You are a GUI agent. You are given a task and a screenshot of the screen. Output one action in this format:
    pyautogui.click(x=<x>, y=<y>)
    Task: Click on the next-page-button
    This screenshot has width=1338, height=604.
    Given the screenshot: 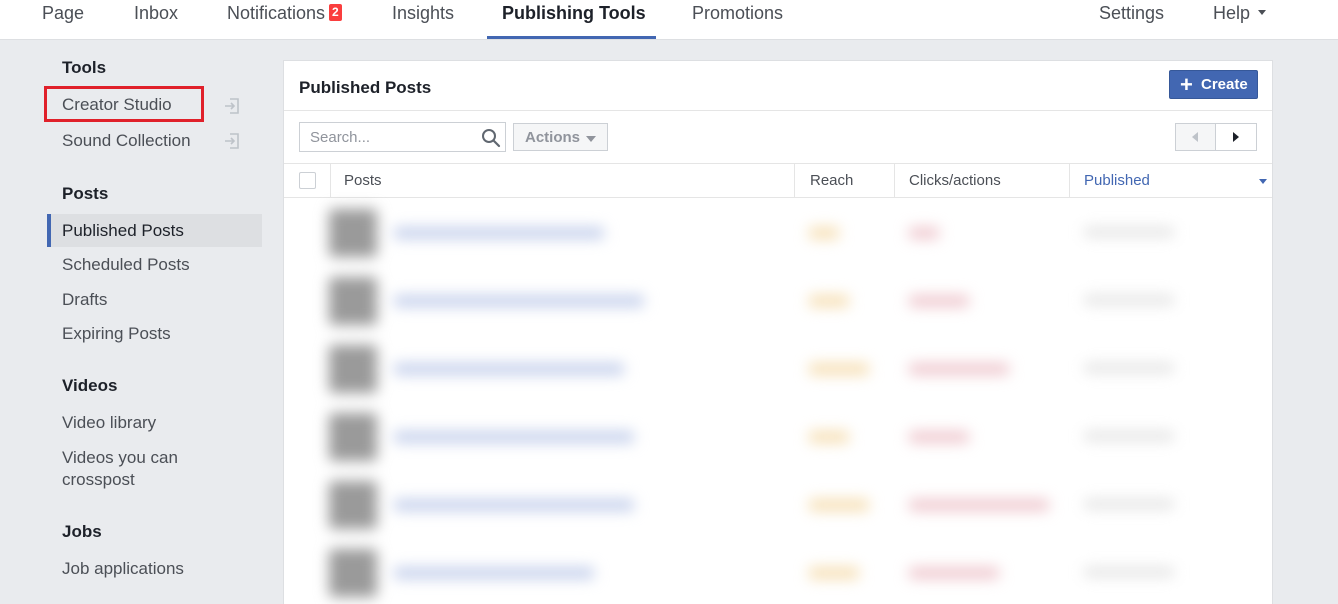 What is the action you would take?
    pyautogui.click(x=1236, y=137)
    